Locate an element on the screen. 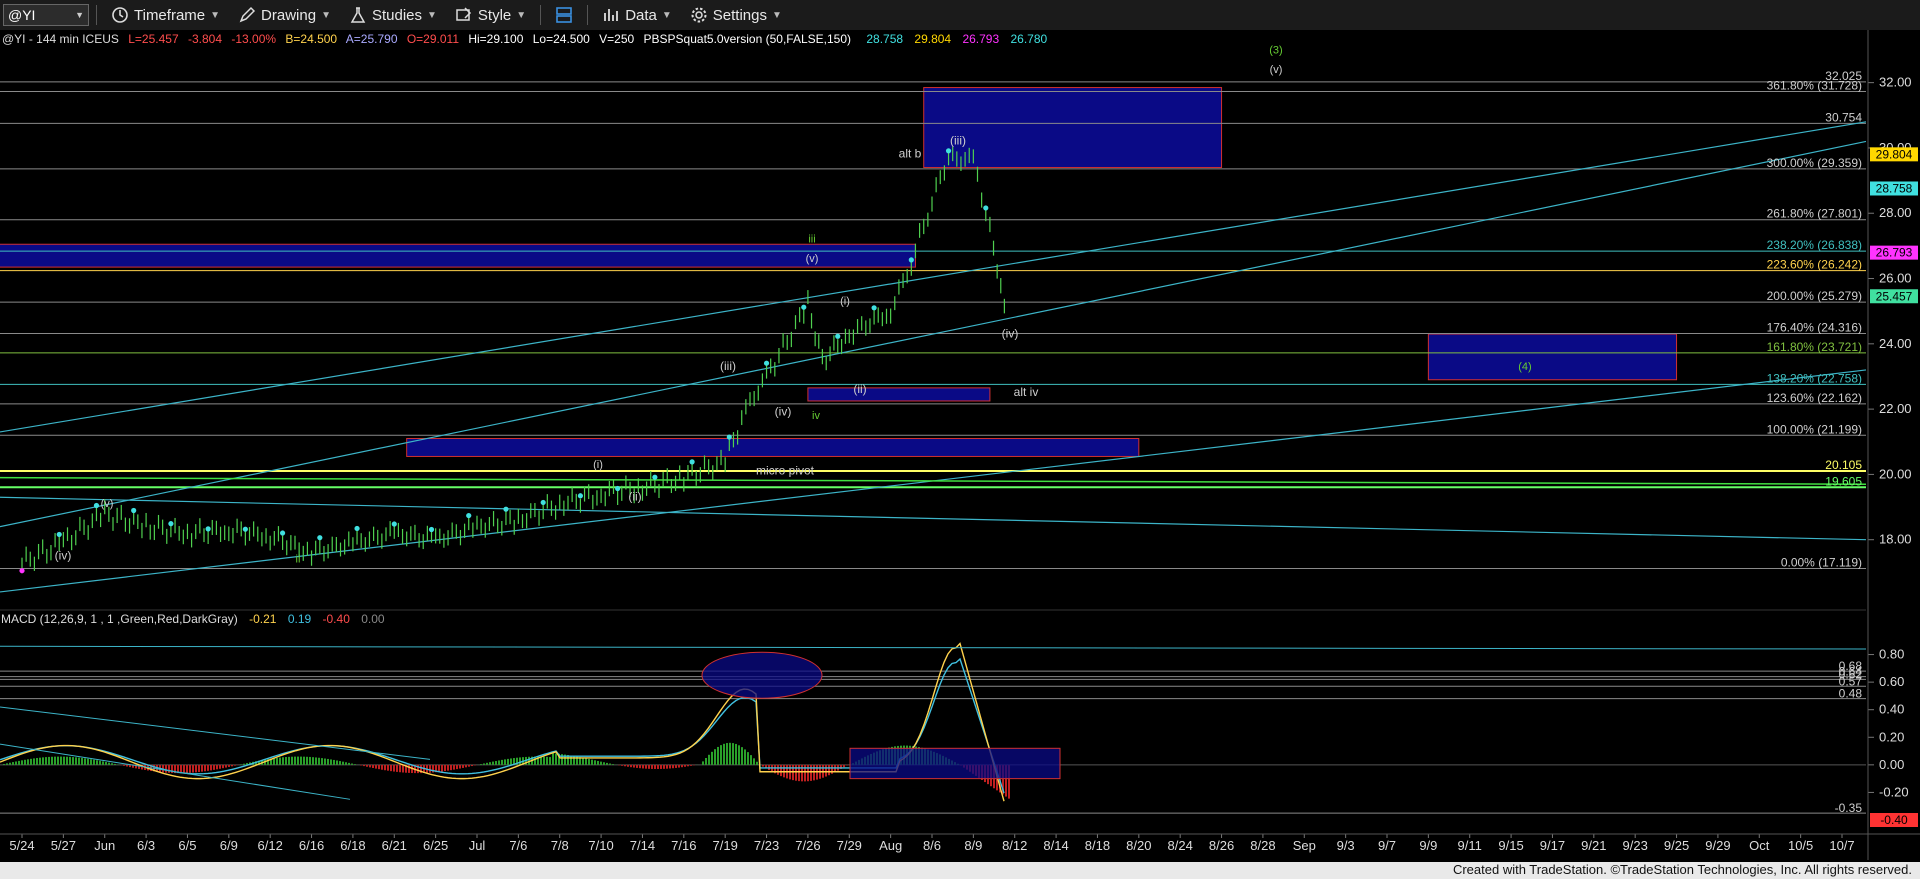 This screenshot has width=1920, height=879. date-tick-label: 7/26 is located at coordinates (807, 845).